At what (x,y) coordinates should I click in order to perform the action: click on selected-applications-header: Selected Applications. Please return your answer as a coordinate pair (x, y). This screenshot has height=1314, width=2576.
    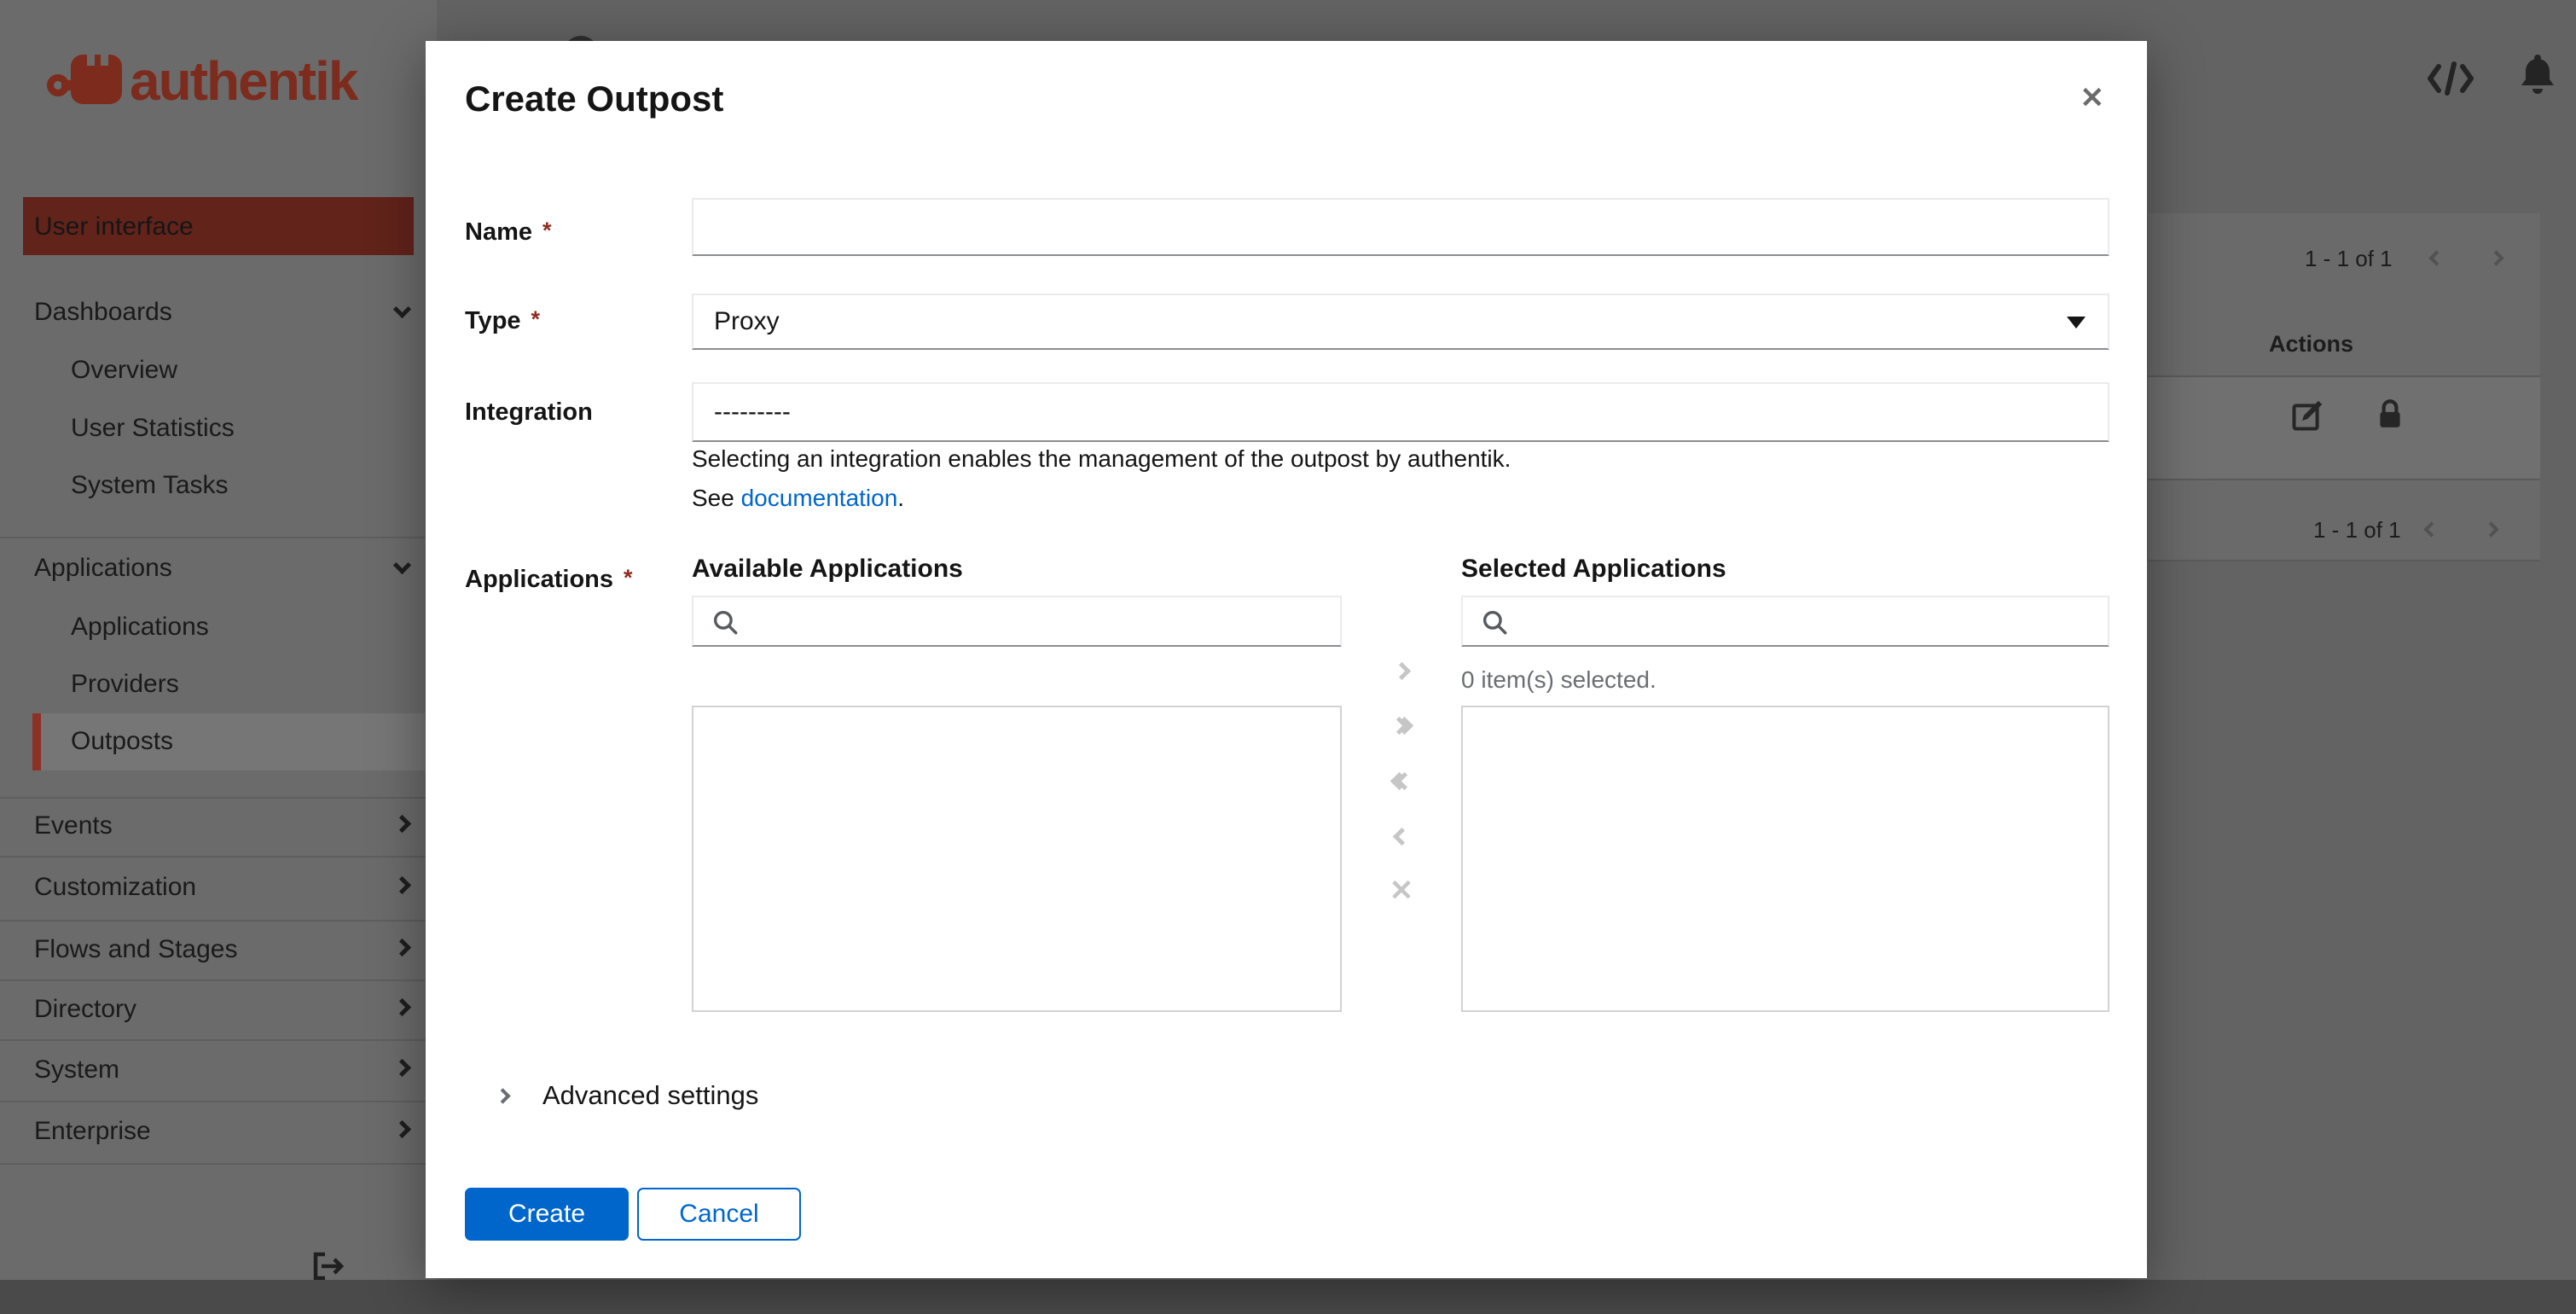
    Looking at the image, I should click on (1593, 569).